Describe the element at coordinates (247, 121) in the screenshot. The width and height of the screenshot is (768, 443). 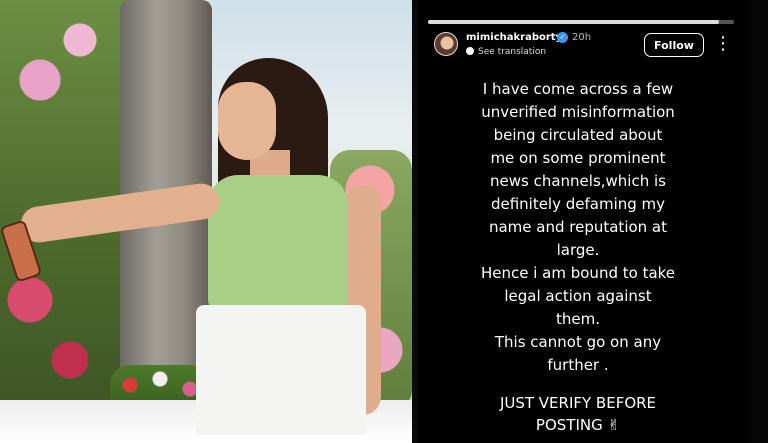
I see `face` at that location.